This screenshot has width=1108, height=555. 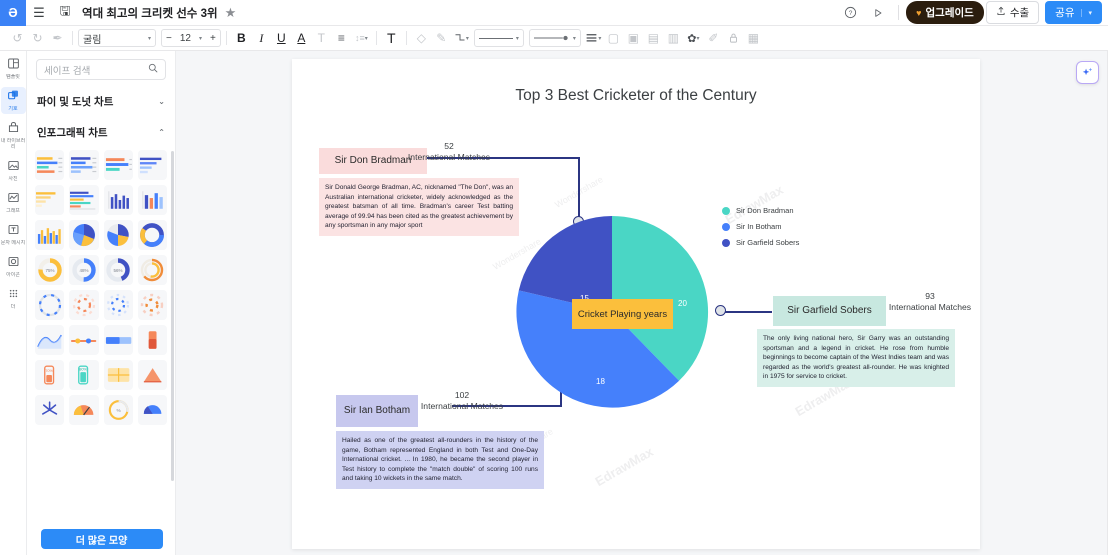 What do you see at coordinates (231, 13) in the screenshot?
I see `favorite-star-icon: ★` at bounding box center [231, 13].